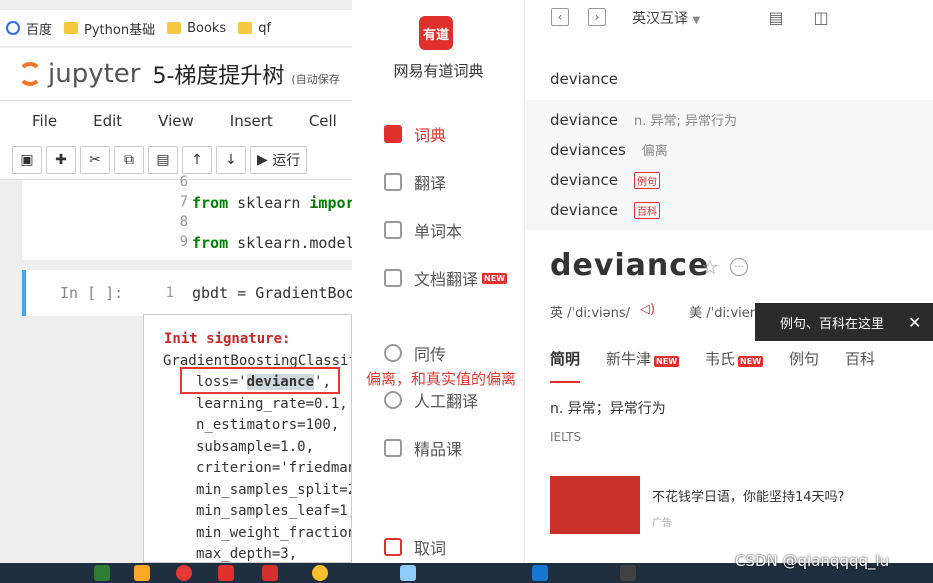 Image resolution: width=933 pixels, height=583 pixels. I want to click on param: max_depth=3,, so click(247, 554).